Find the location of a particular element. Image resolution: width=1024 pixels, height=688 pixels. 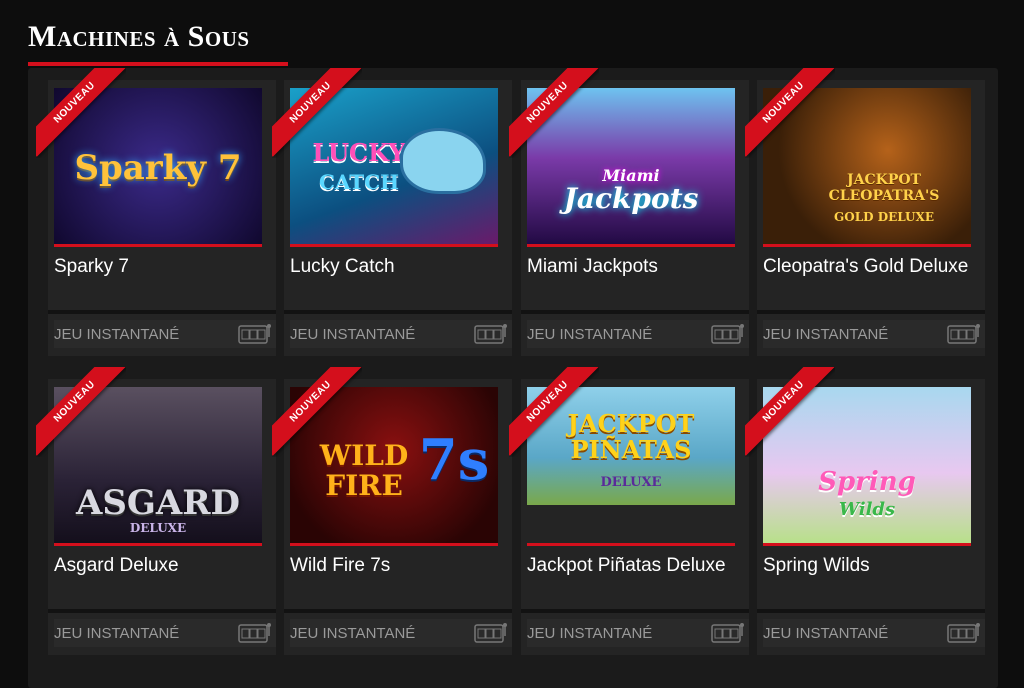

game-card: NOUVEAU Sparky 7 Sparky 7 JEU INSTANTANÉ is located at coordinates (156, 212).